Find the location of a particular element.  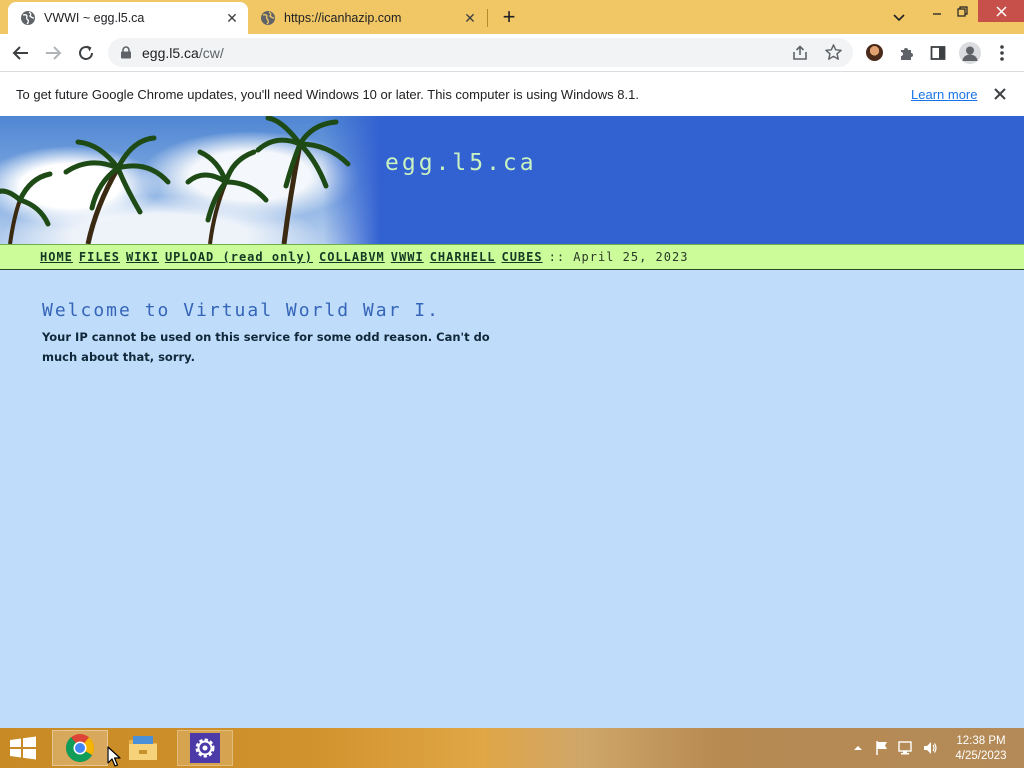

reload-button is located at coordinates (86, 53).